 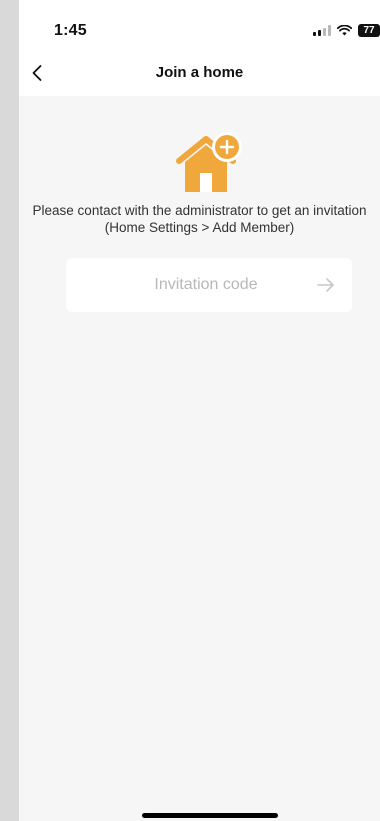 I want to click on home-indicator, so click(x=210, y=815).